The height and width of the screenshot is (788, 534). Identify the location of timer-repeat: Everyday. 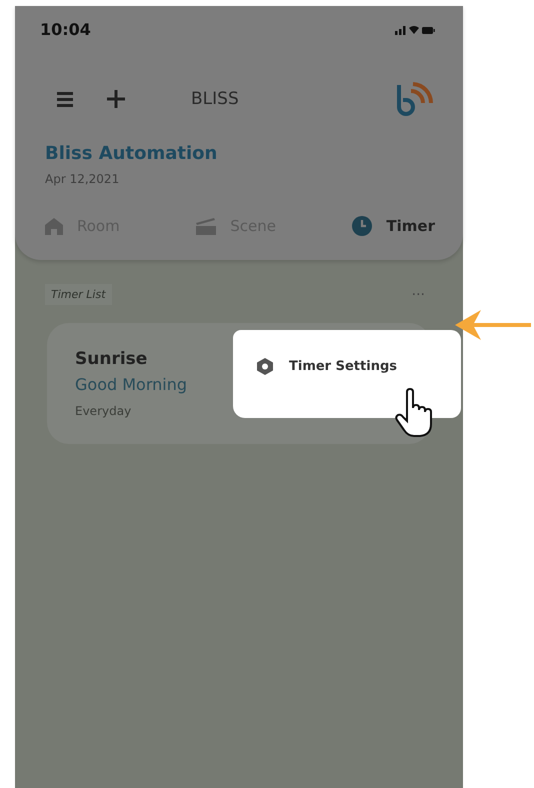
(103, 411).